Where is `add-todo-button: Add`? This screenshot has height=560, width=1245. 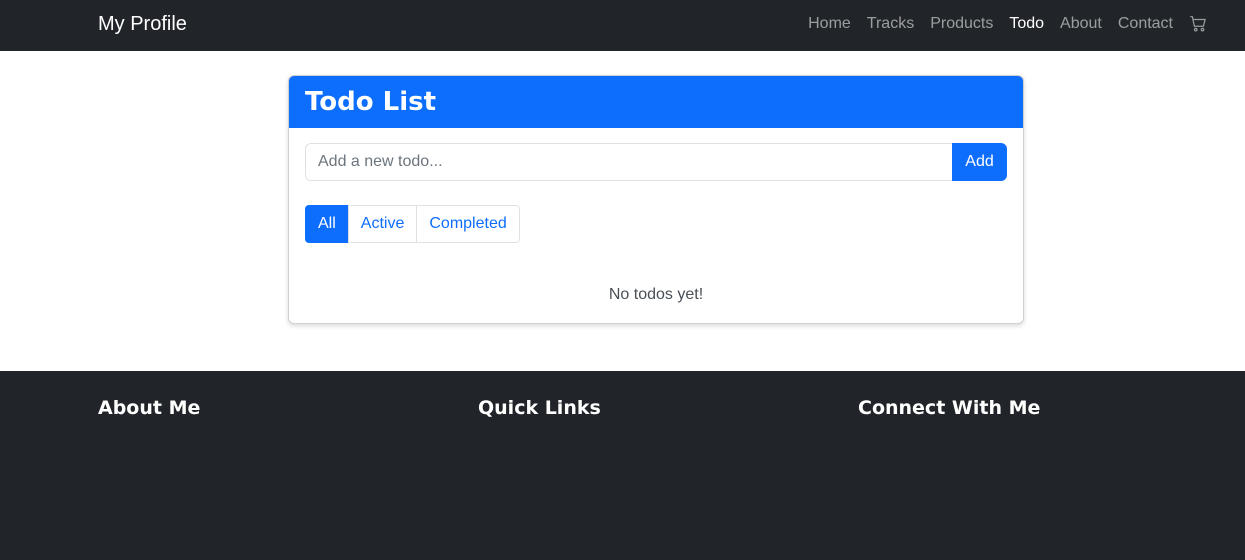 add-todo-button: Add is located at coordinates (979, 162).